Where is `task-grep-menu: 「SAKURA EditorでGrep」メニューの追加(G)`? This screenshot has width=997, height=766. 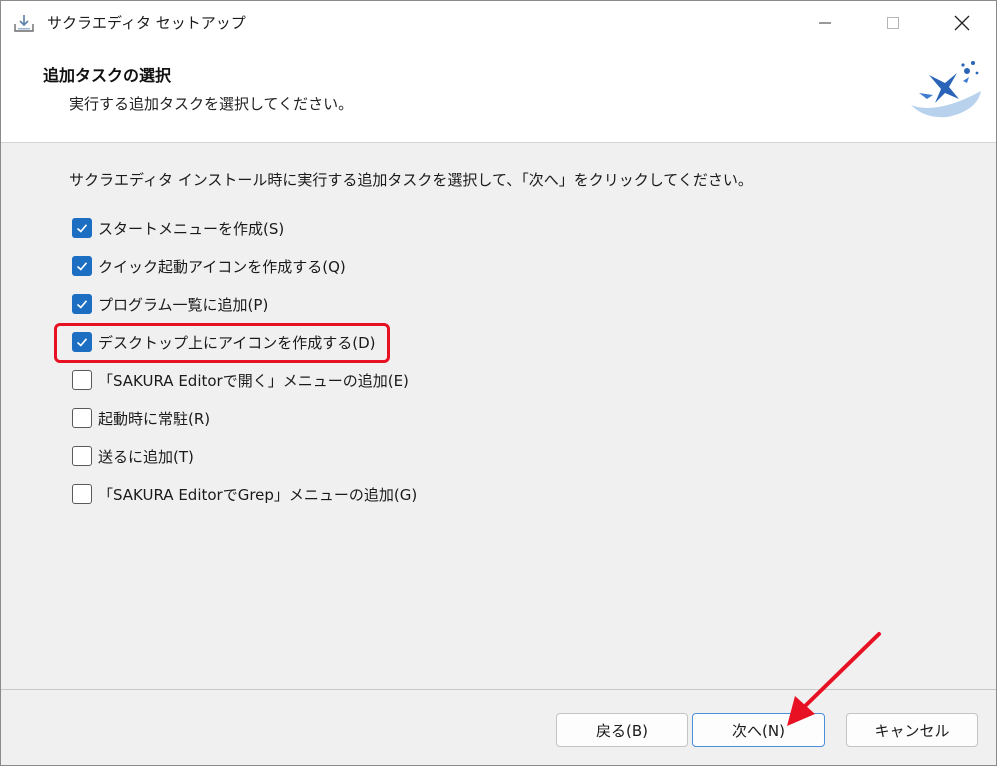 task-grep-menu: 「SAKURA EditorでGrep」メニューの追加(G) is located at coordinates (244, 494).